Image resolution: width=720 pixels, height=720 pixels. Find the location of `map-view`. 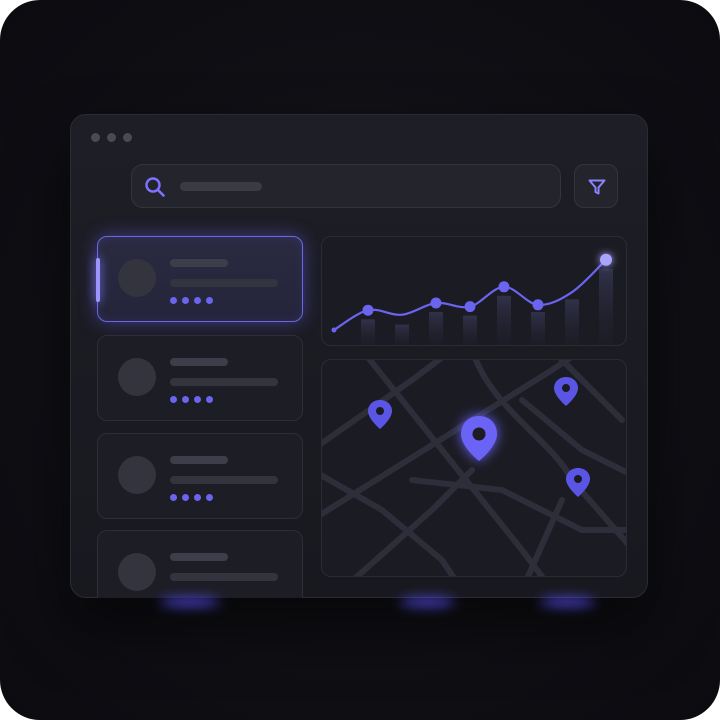

map-view is located at coordinates (474, 468).